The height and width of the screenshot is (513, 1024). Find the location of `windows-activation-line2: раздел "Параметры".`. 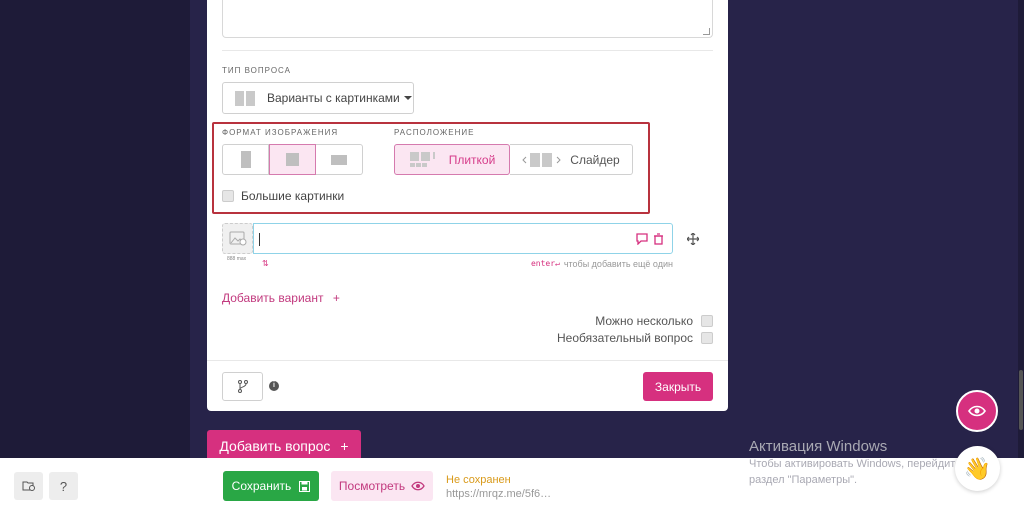

windows-activation-line2: раздел "Параметры". is located at coordinates (803, 480).